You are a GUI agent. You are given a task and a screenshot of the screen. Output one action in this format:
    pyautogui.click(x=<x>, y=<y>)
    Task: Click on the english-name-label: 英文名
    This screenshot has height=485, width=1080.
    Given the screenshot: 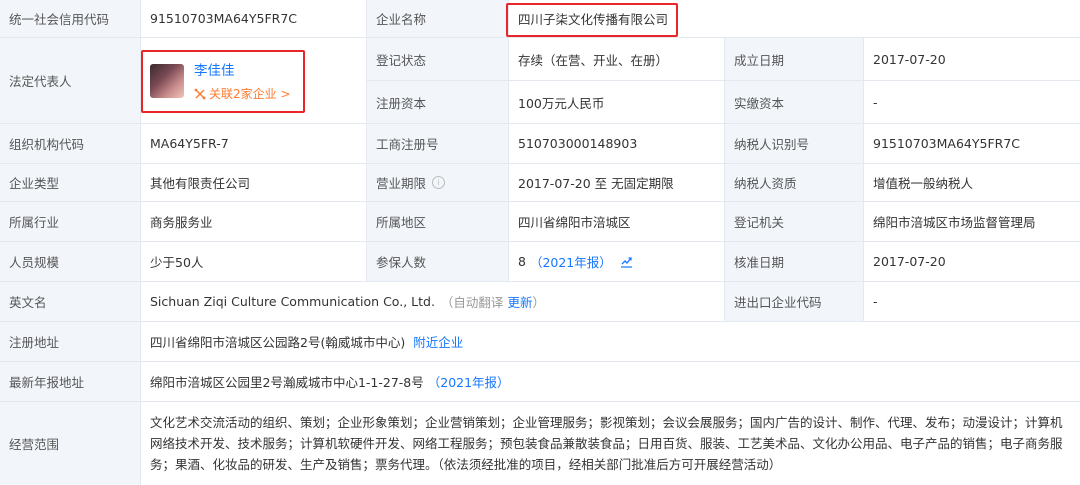 What is the action you would take?
    pyautogui.click(x=70, y=302)
    